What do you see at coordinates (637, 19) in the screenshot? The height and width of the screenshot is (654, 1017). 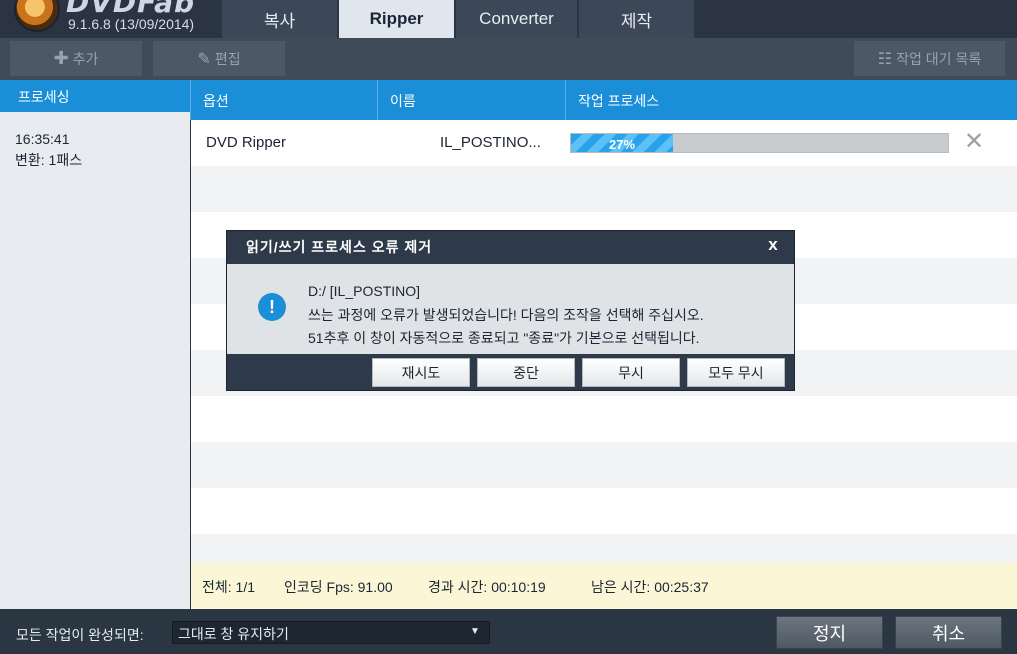 I see `tab-create: 제작` at bounding box center [637, 19].